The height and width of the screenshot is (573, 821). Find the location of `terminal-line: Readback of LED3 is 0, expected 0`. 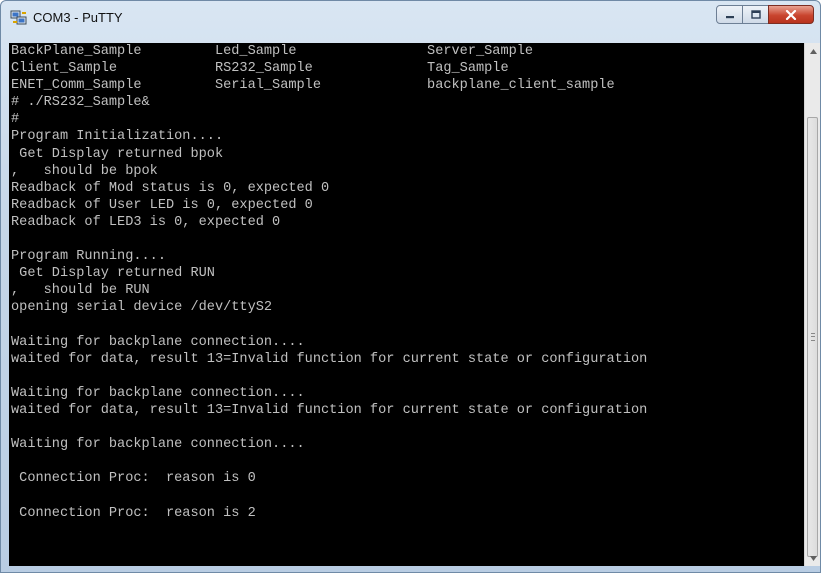

terminal-line: Readback of LED3 is 0, expected 0 is located at coordinates (146, 222).